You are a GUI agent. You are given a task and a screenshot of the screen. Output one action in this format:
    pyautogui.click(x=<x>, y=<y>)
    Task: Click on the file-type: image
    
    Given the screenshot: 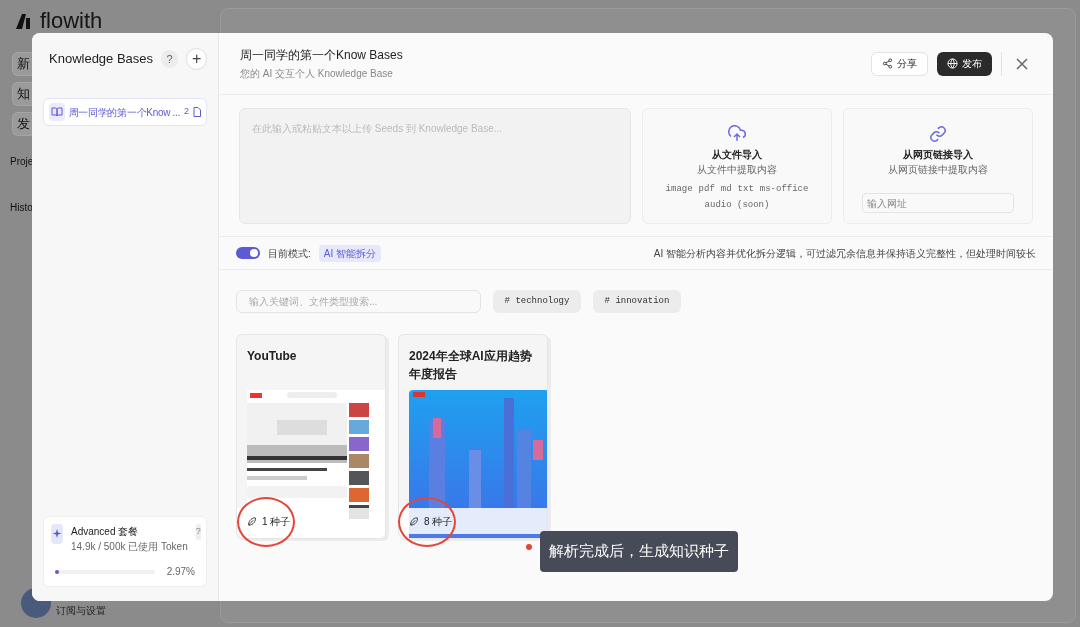 What is the action you would take?
    pyautogui.click(x=679, y=189)
    